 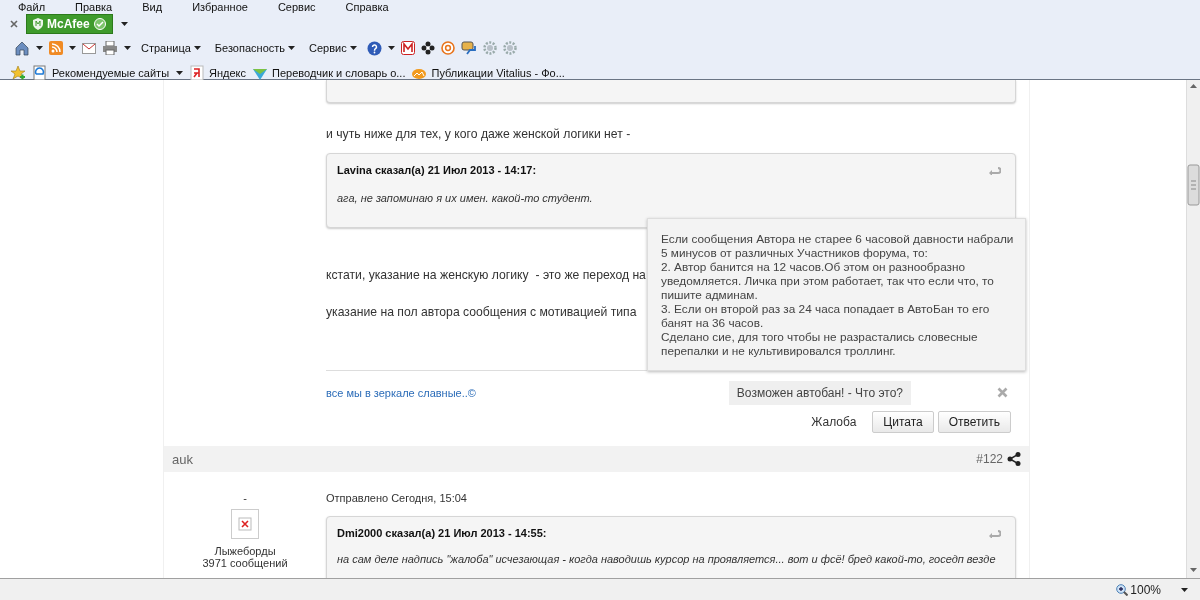 What do you see at coordinates (110, 48) in the screenshot?
I see `printer-icon` at bounding box center [110, 48].